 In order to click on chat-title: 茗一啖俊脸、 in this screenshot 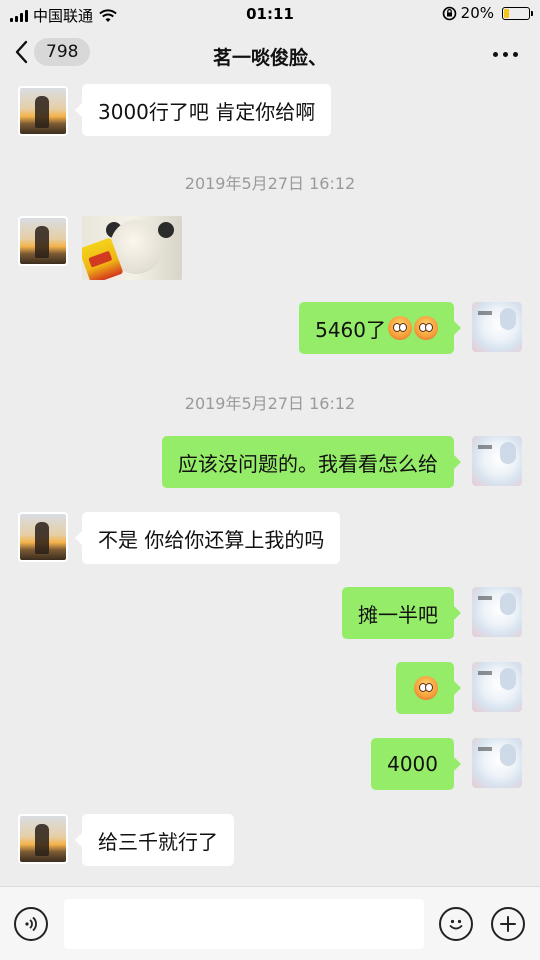, I will do `click(269, 58)`.